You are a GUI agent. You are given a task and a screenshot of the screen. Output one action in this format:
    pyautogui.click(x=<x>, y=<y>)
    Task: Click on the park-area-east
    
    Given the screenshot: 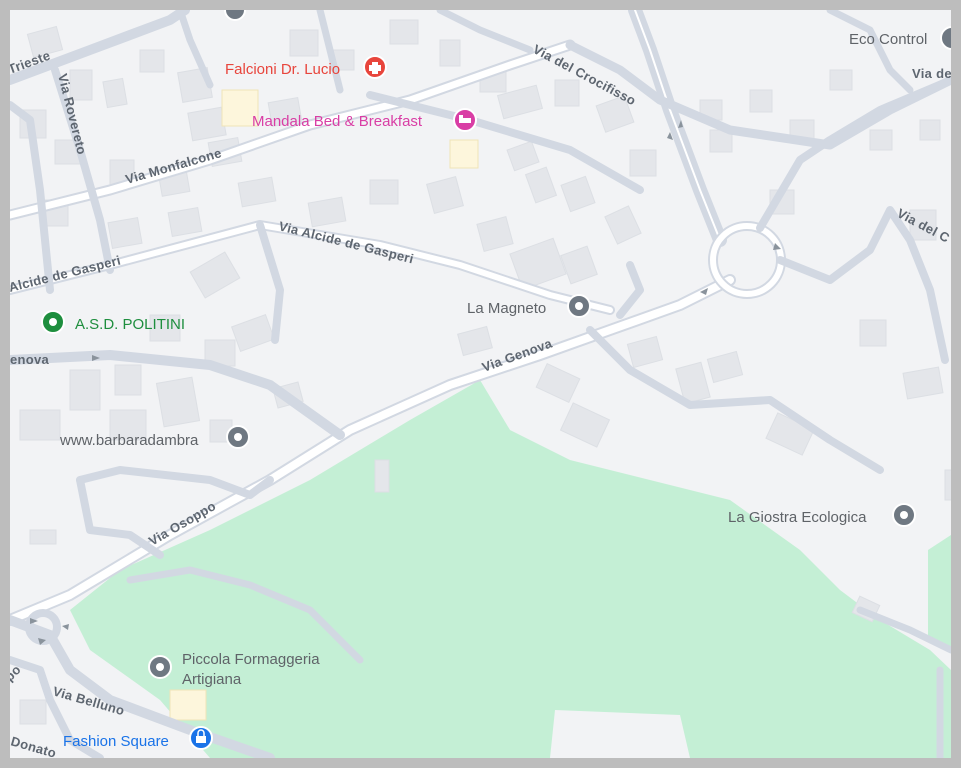 What is the action you would take?
    pyautogui.click(x=939, y=592)
    